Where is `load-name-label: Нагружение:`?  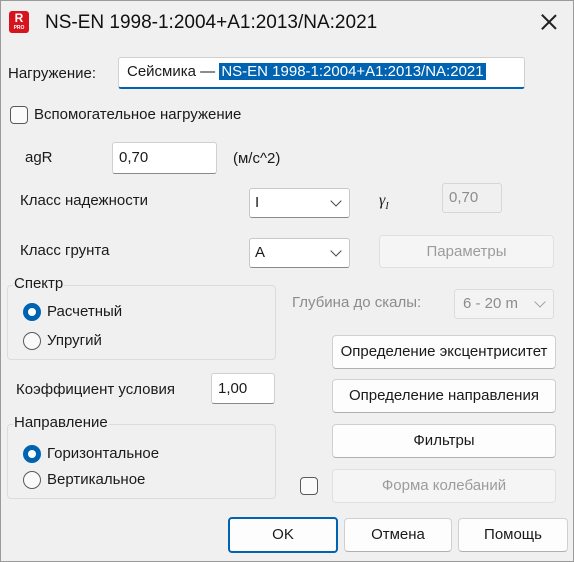
load-name-label: Нагружение: is located at coordinates (52, 73).